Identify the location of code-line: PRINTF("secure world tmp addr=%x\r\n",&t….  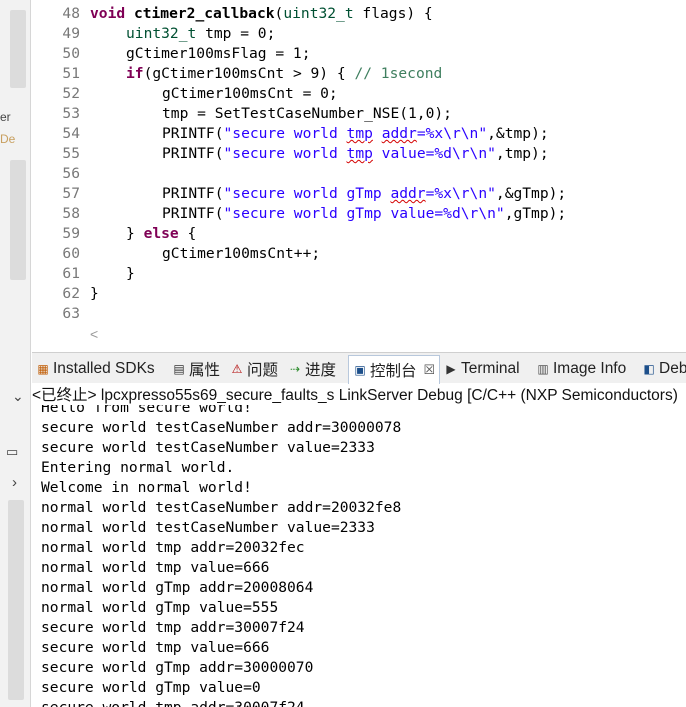
(355, 133).